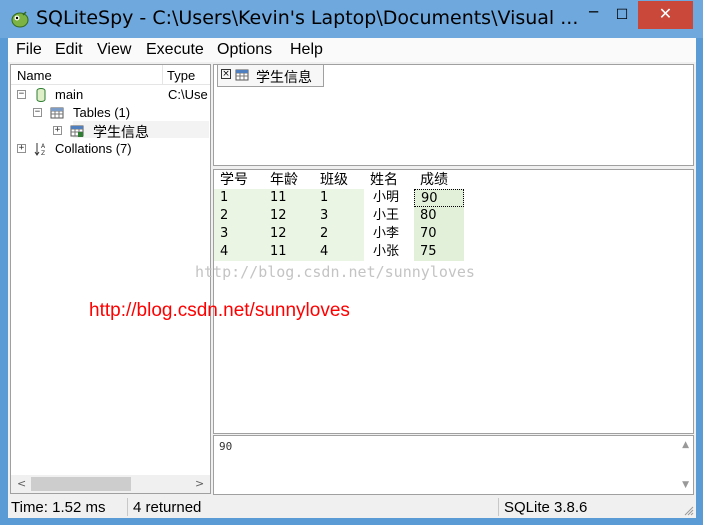  I want to click on column-header: 年龄, so click(289, 180).